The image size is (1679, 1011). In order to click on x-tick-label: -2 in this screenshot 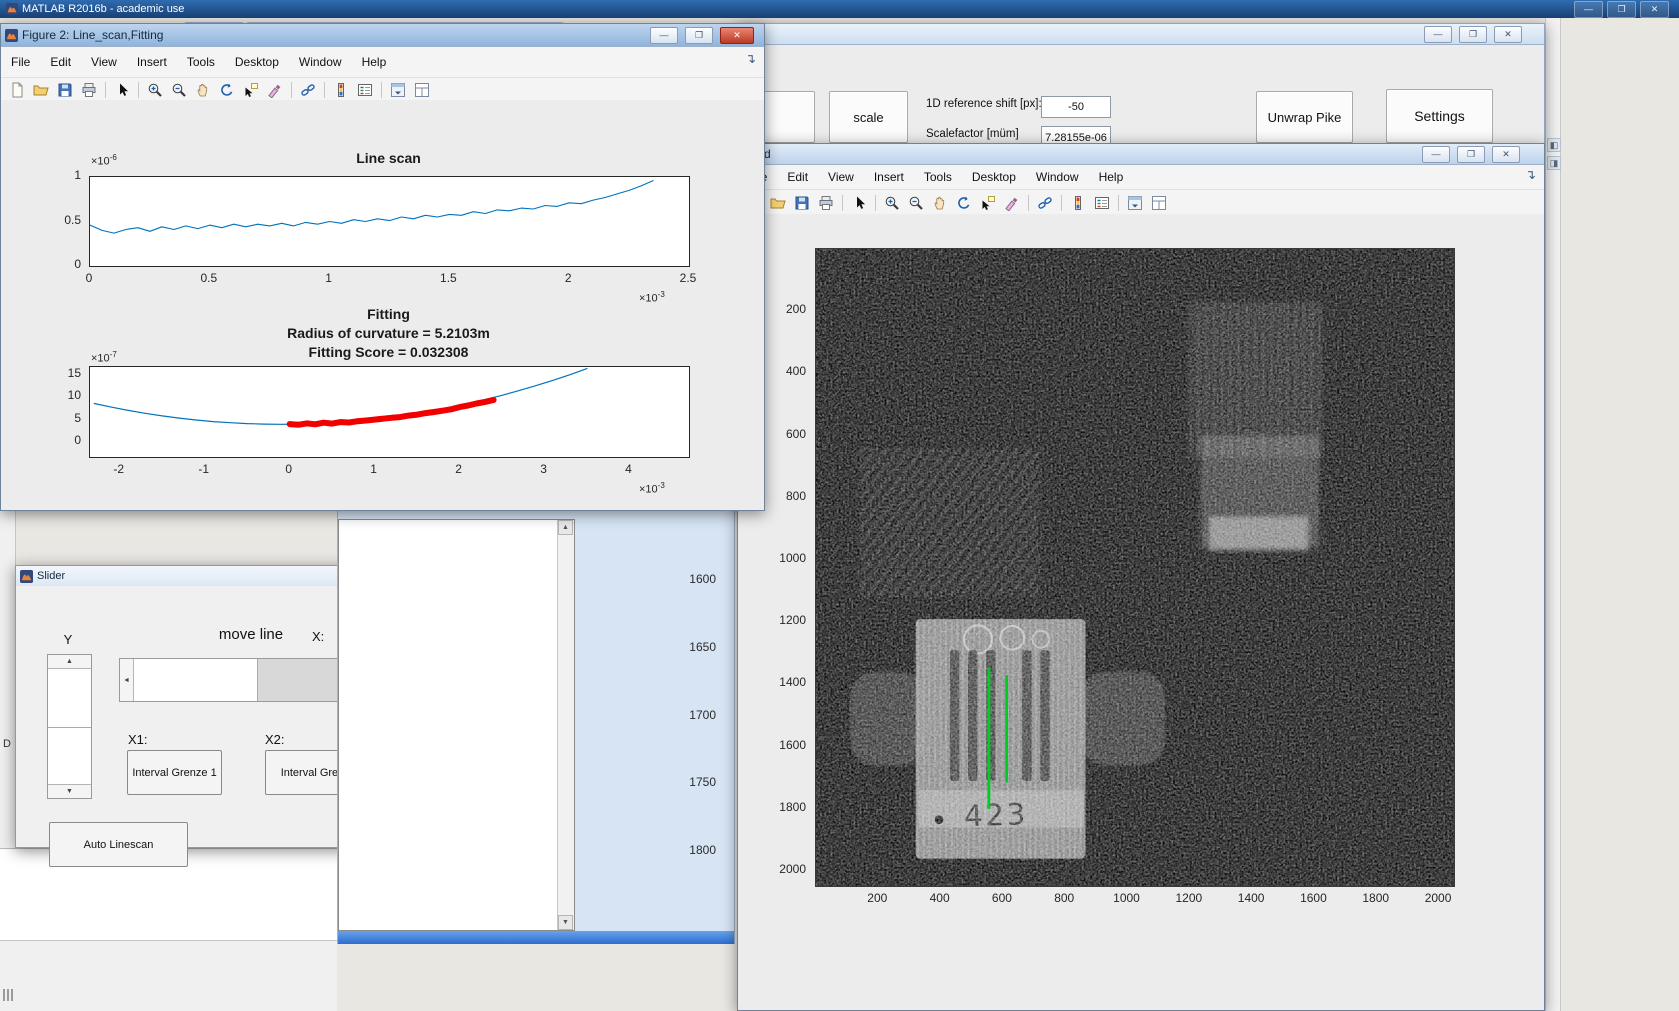, I will do `click(119, 469)`.